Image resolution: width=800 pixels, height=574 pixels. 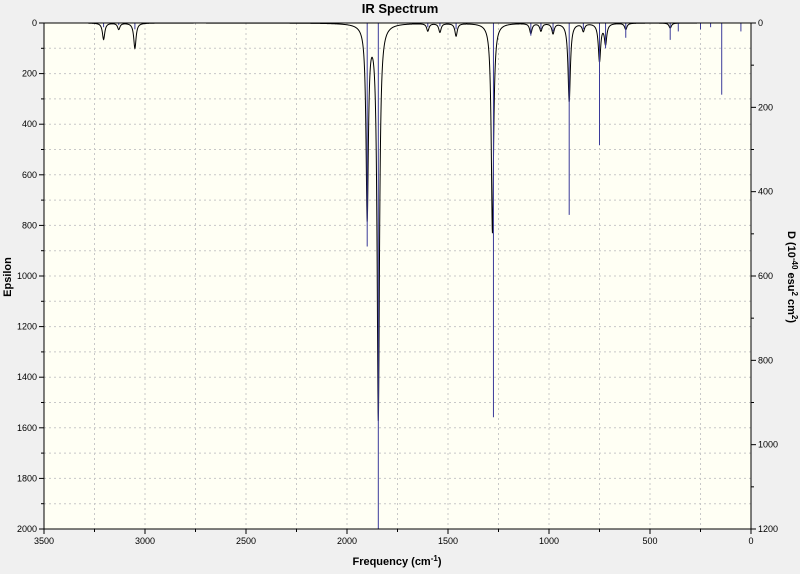 What do you see at coordinates (29, 225) in the screenshot?
I see `y-left-tick-label: 800` at bounding box center [29, 225].